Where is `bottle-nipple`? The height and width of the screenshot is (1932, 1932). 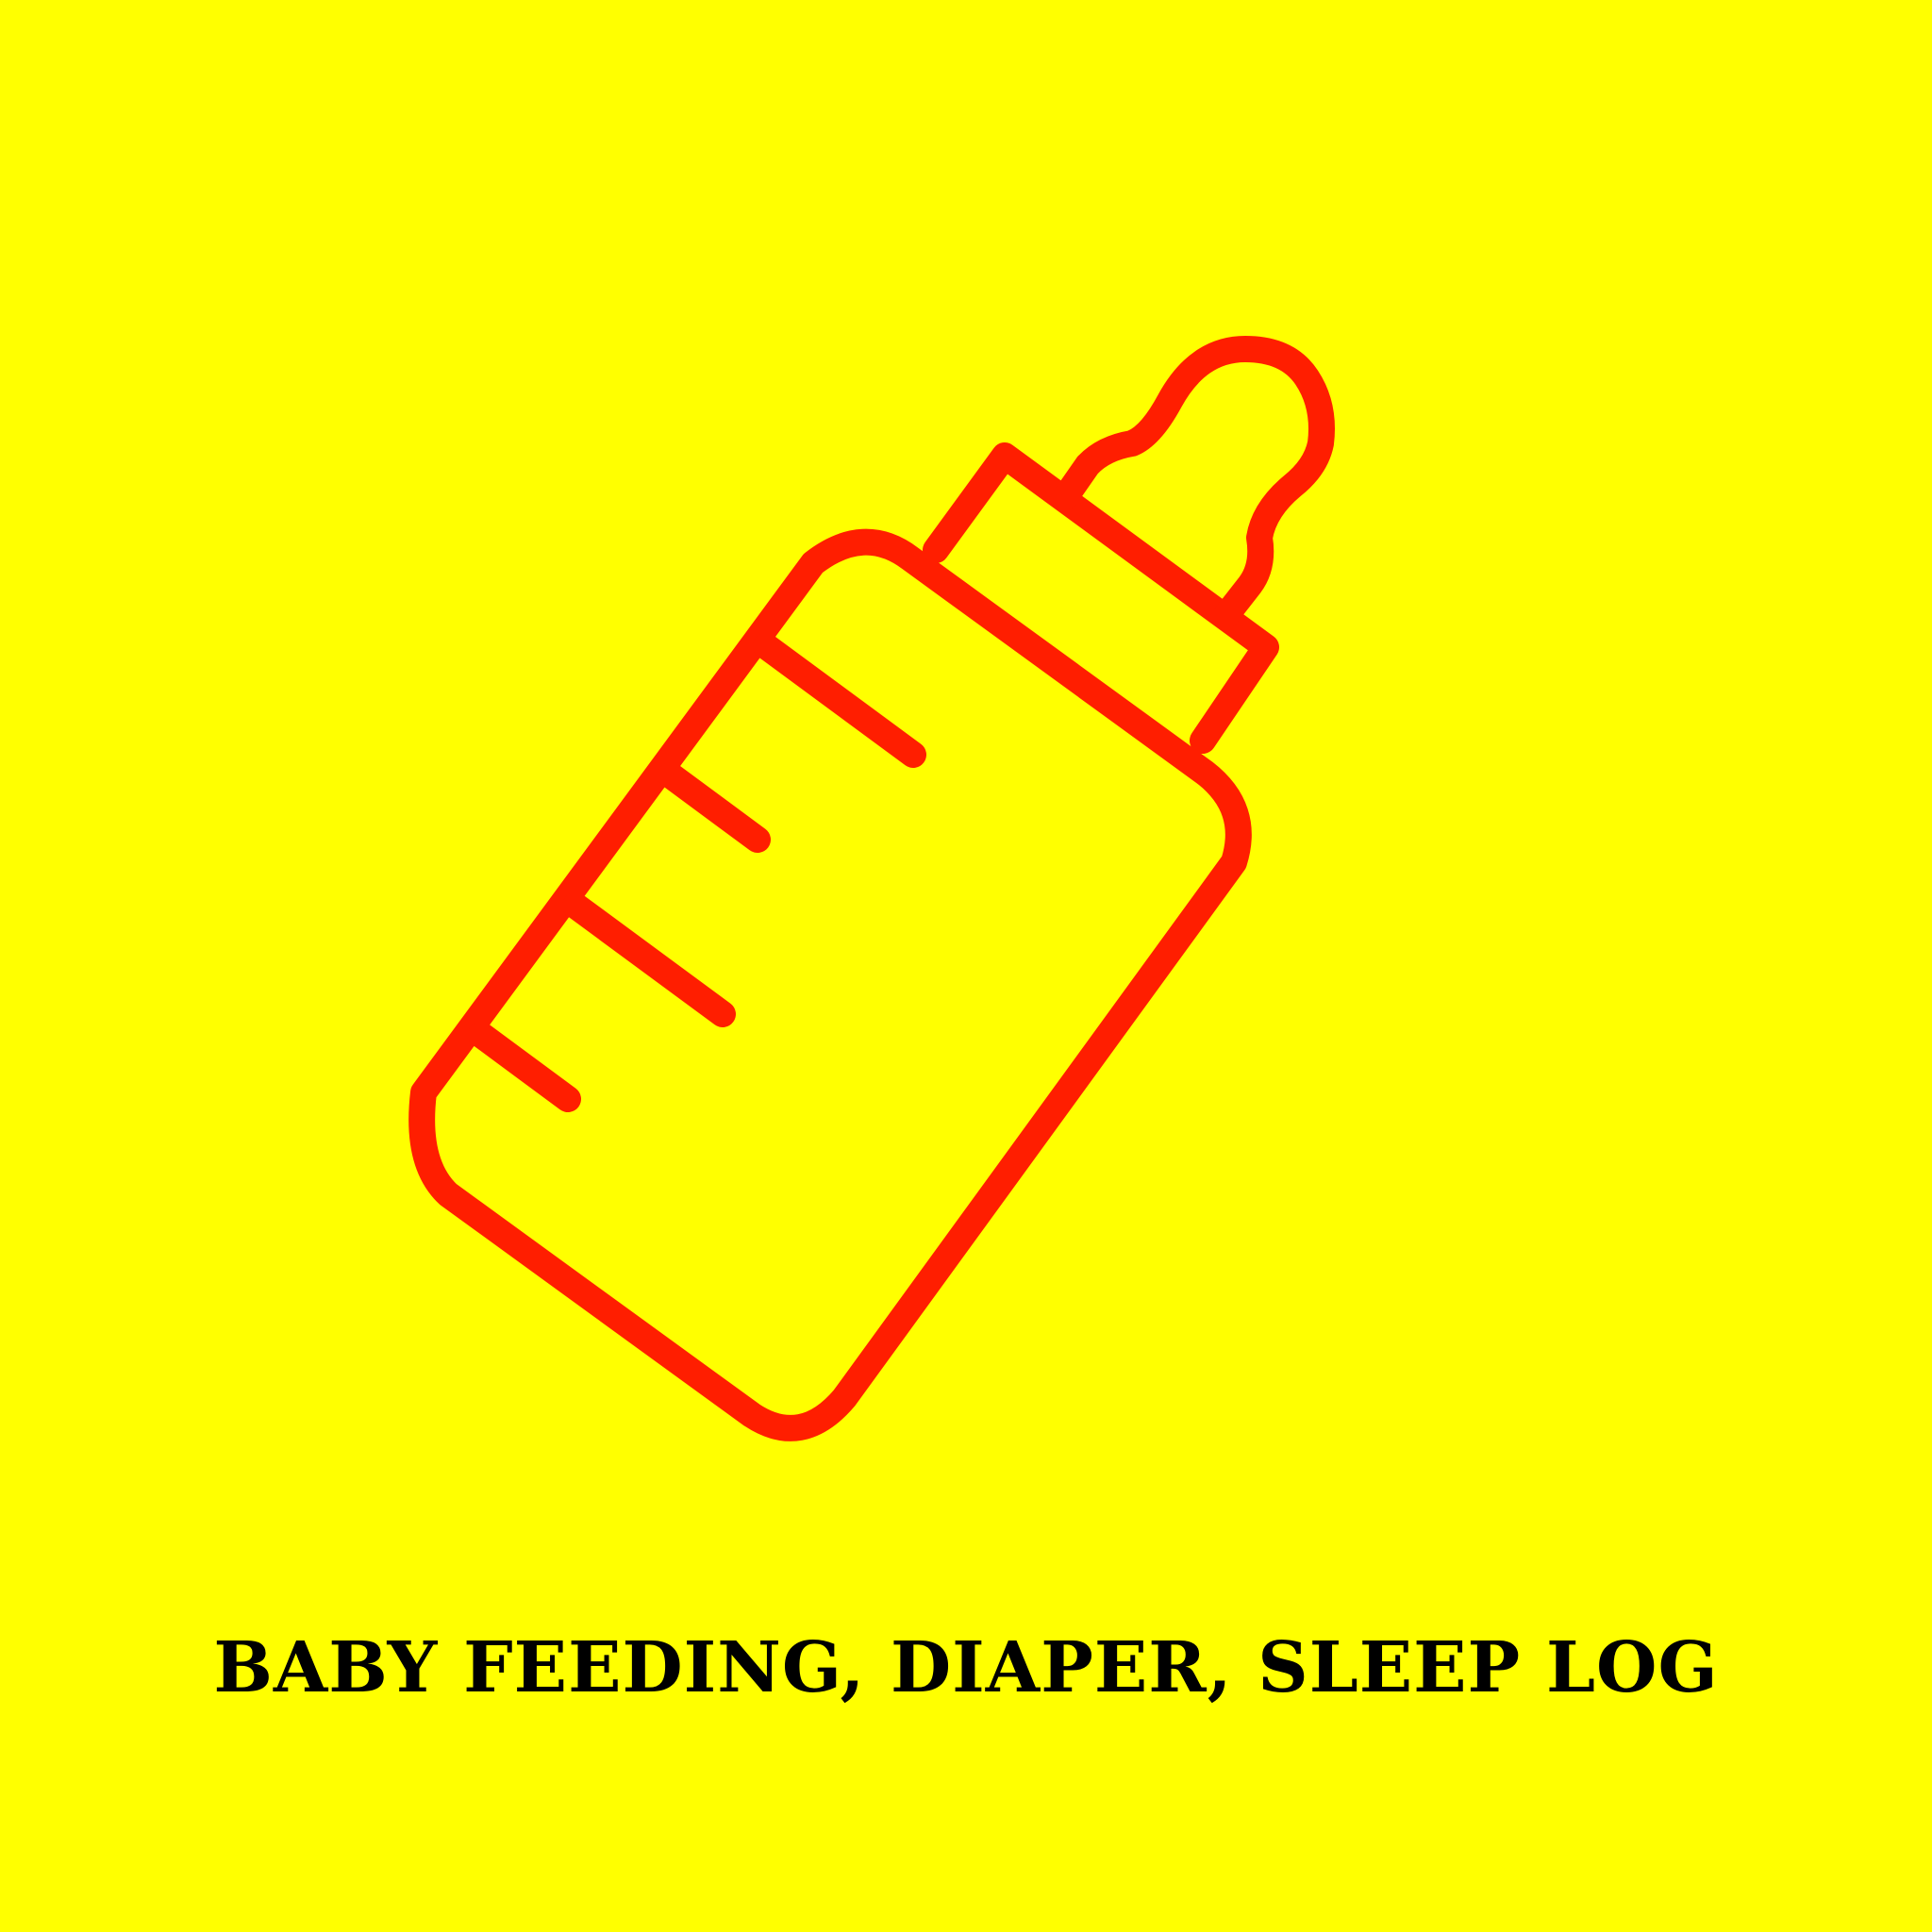 bottle-nipple is located at coordinates (1194, 482).